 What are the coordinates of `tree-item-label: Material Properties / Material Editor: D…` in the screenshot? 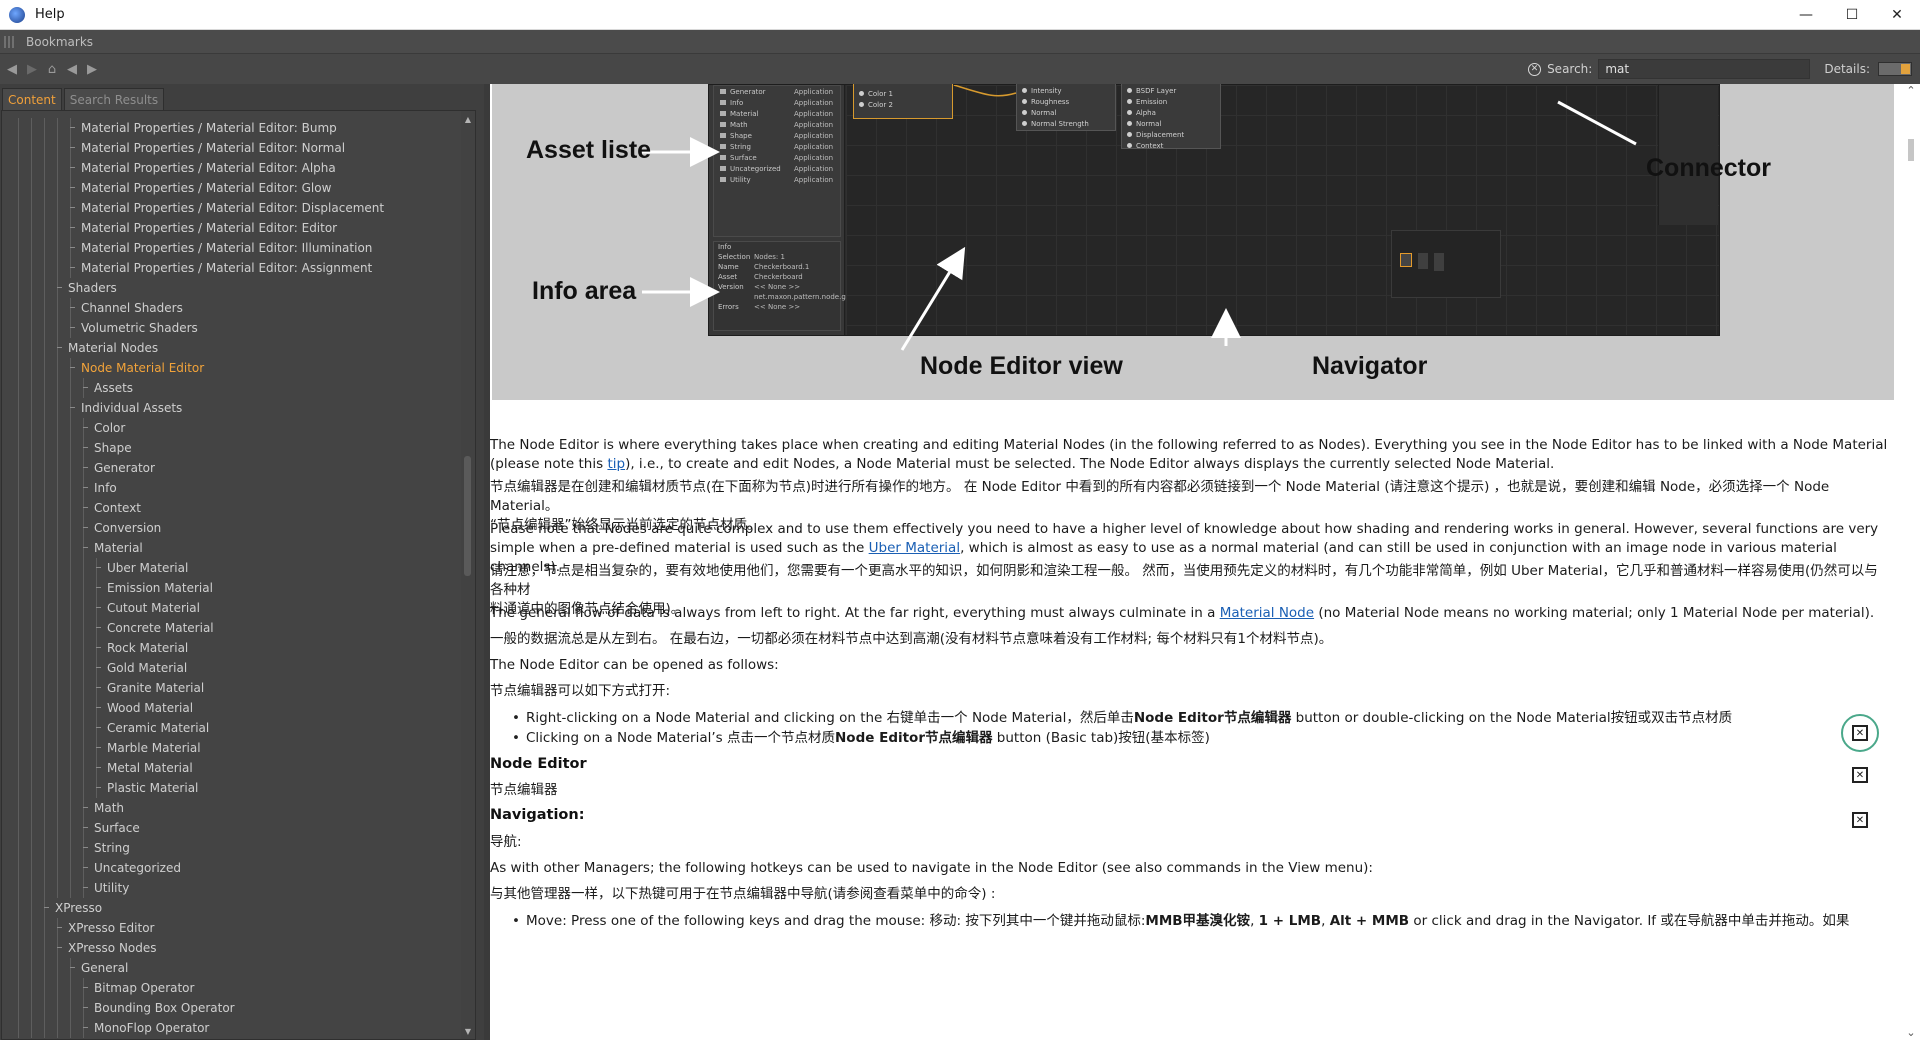 It's located at (233, 208).